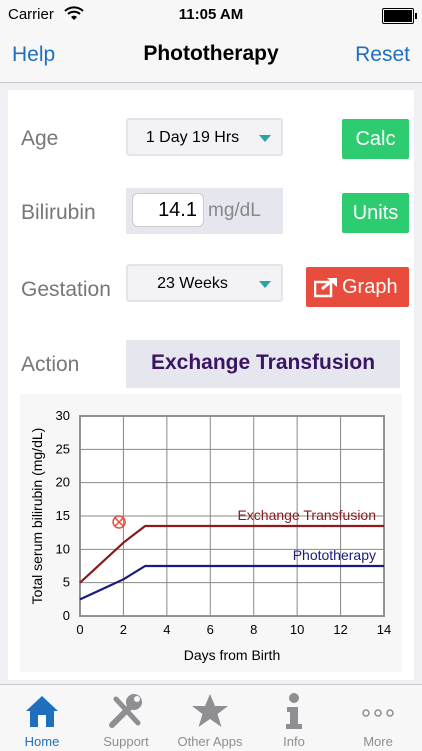  Describe the element at coordinates (37, 516) in the screenshot. I see `y-axis-label: Total serum bilirubin (mg/dL)` at that location.